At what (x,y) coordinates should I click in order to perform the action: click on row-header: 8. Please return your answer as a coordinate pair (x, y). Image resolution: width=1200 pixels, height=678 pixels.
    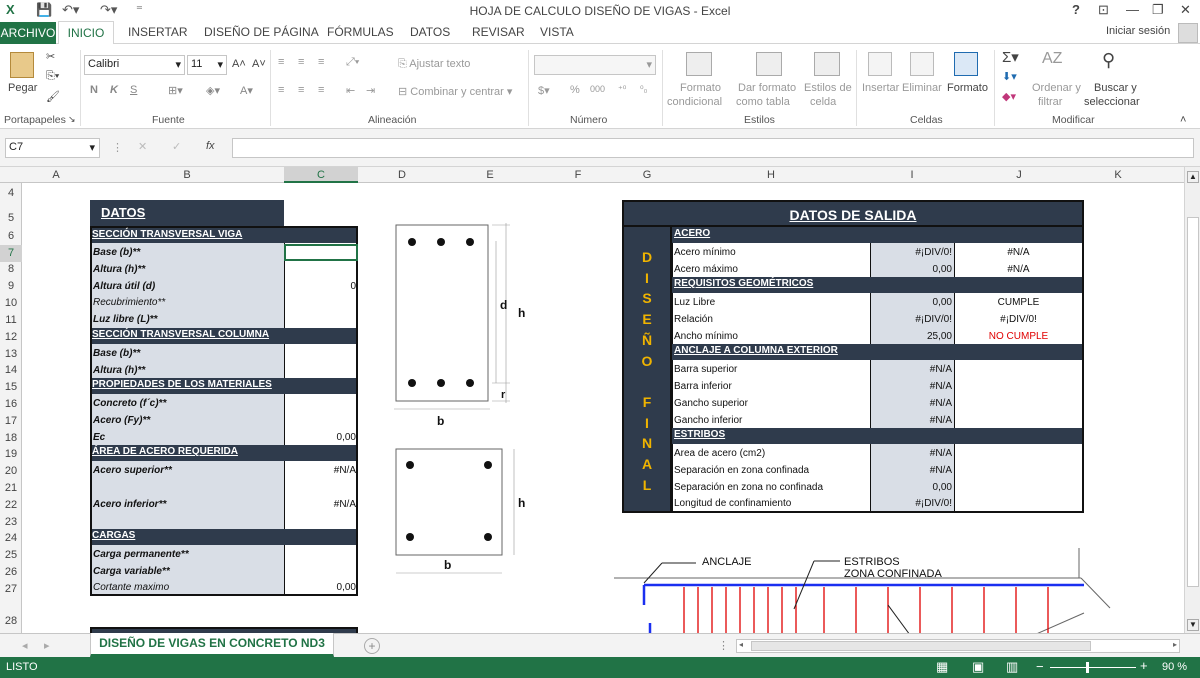
    Looking at the image, I should click on (11, 269).